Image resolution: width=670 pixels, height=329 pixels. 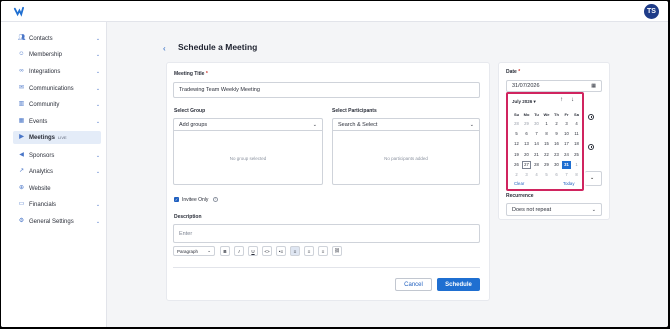 What do you see at coordinates (524, 102) in the screenshot?
I see `month-year-selector: July 2026 ▾` at bounding box center [524, 102].